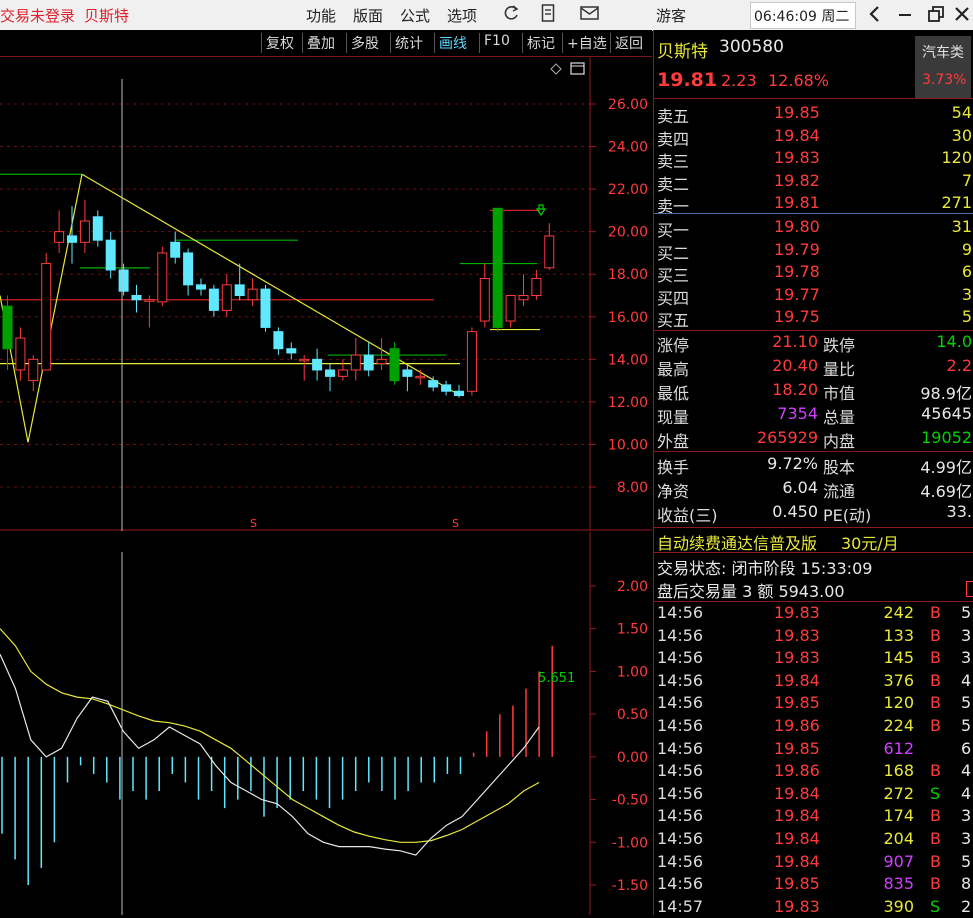 The image size is (973, 918). I want to click on chart-toolbar: 复权 叠加 多股 统计 画线 F10 标记 +自选 返回, so click(326, 43).